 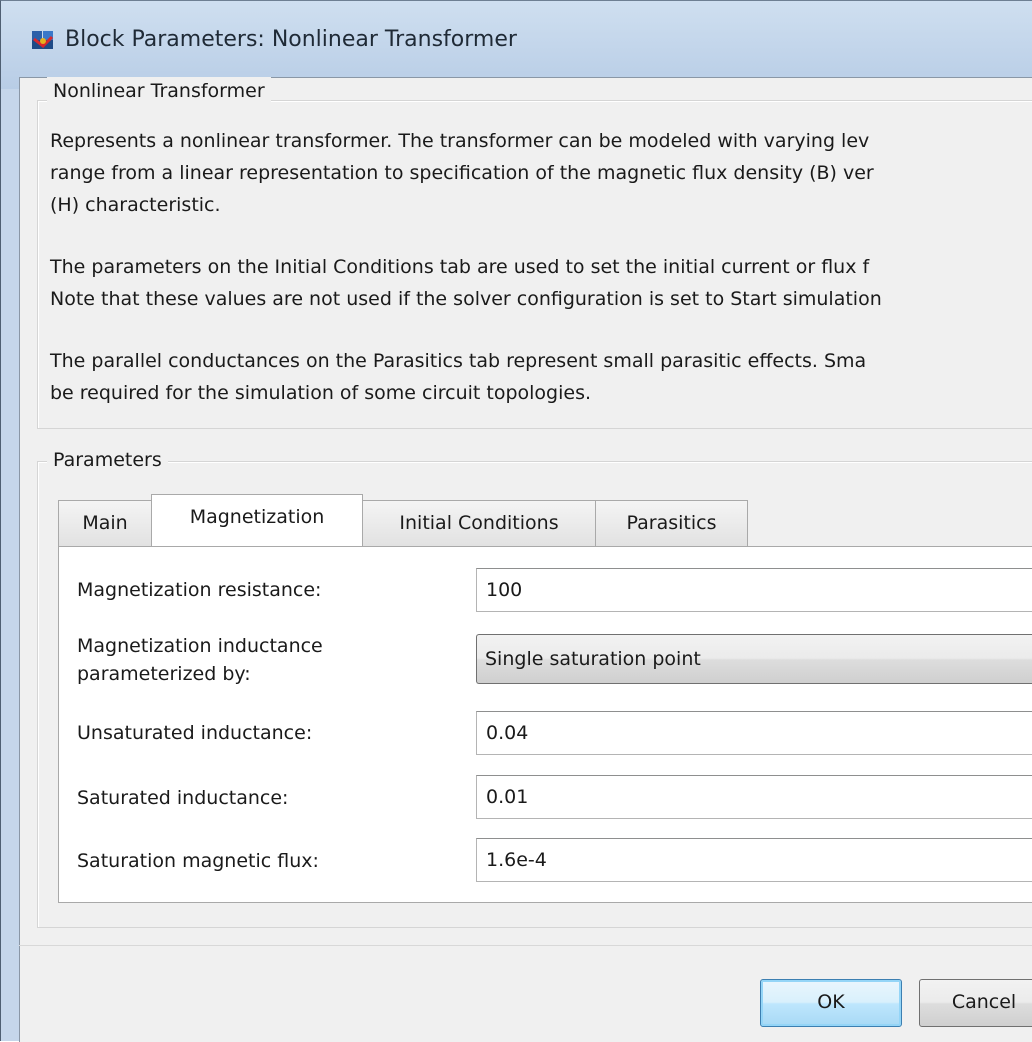 I want to click on inductance-parameterization-label-line: Magnetization inductance, so click(x=200, y=646).